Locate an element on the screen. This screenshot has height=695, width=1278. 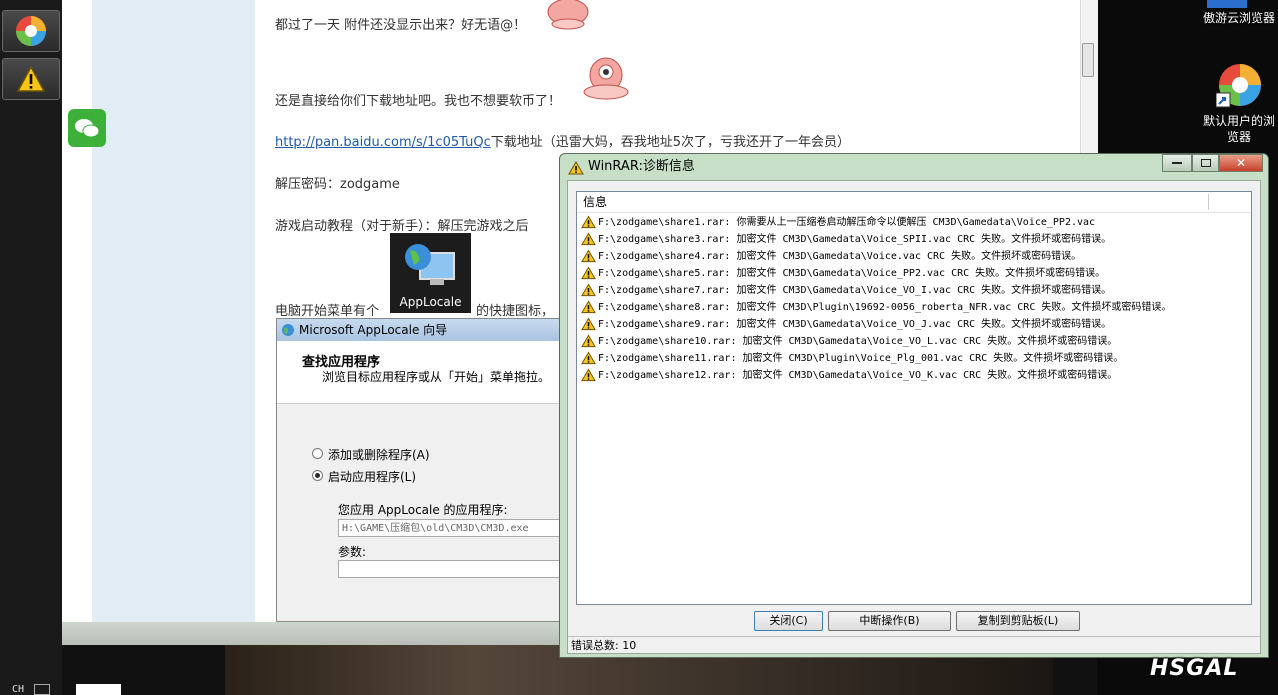
browser-logo-icon is located at coordinates (31, 31).